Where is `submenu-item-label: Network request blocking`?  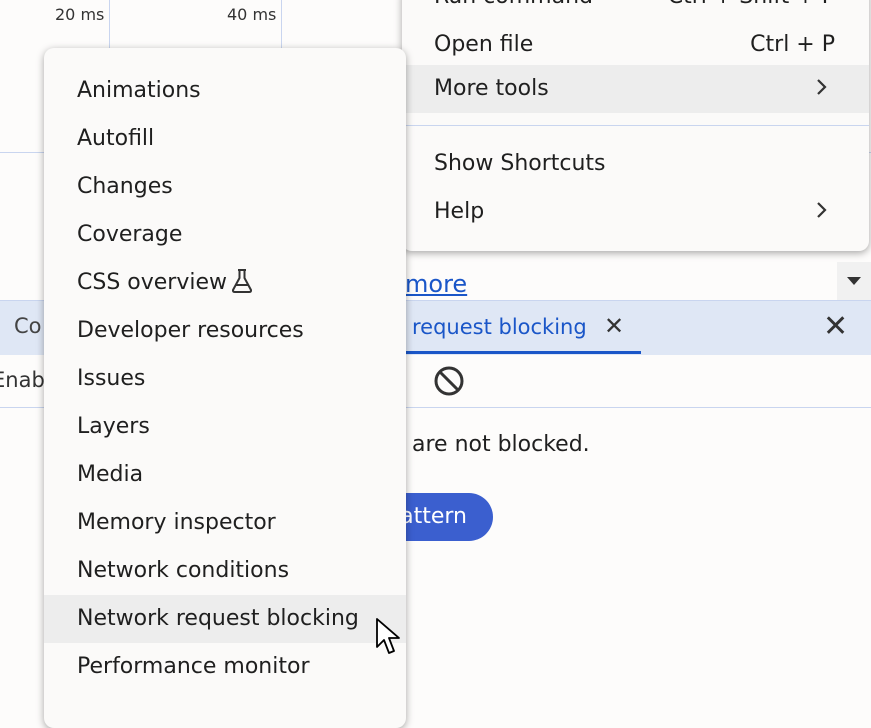
submenu-item-label: Network request blocking is located at coordinates (218, 618).